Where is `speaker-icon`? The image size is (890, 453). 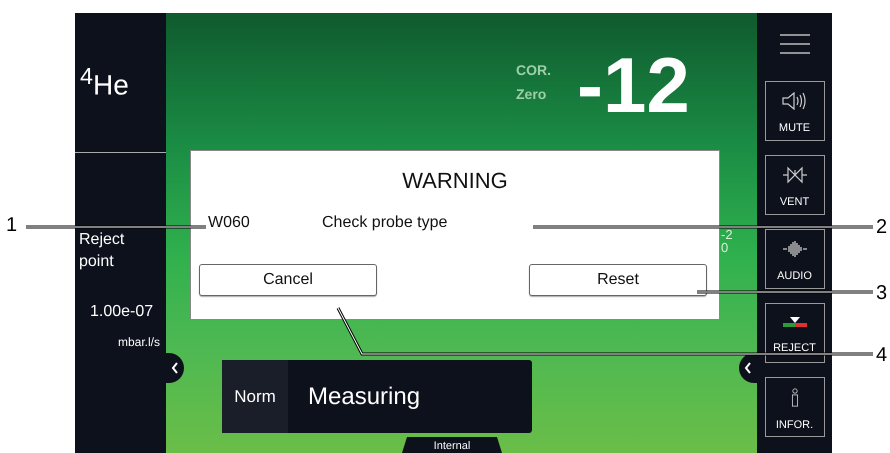
speaker-icon is located at coordinates (795, 101).